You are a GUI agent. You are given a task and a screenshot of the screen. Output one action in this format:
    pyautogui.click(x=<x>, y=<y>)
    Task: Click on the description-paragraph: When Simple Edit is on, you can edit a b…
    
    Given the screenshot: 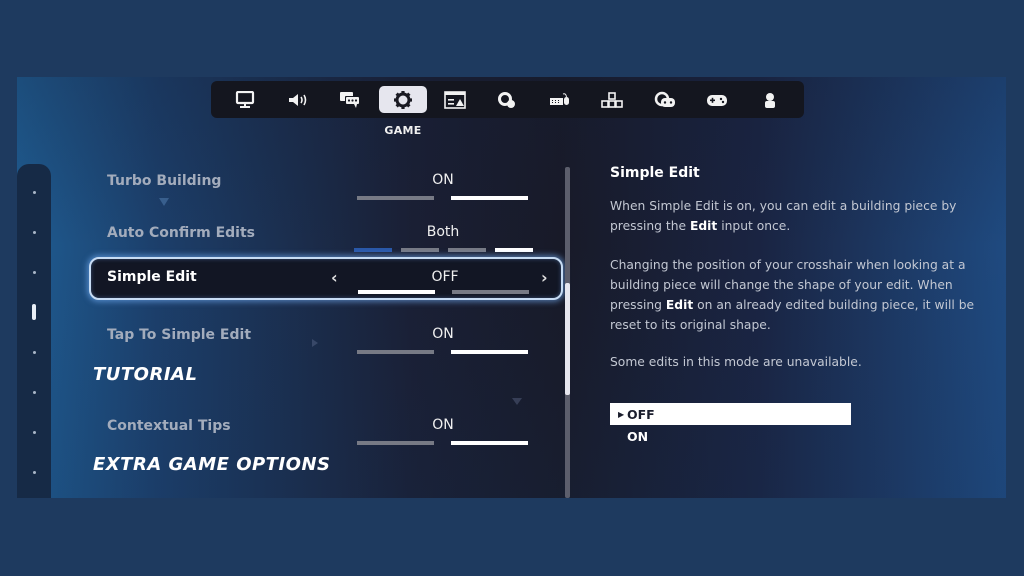 What is the action you would take?
    pyautogui.click(x=802, y=216)
    